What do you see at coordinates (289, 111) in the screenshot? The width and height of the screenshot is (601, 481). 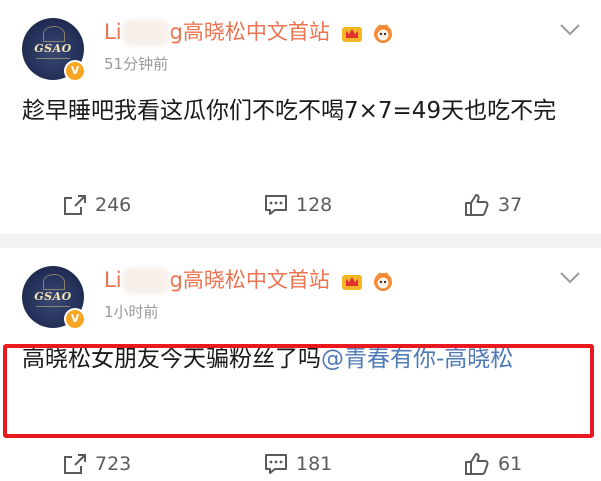 I see `post-content: 趁早睡吧我看这瓜你们不吃不喝7×7=49天也吃不完` at bounding box center [289, 111].